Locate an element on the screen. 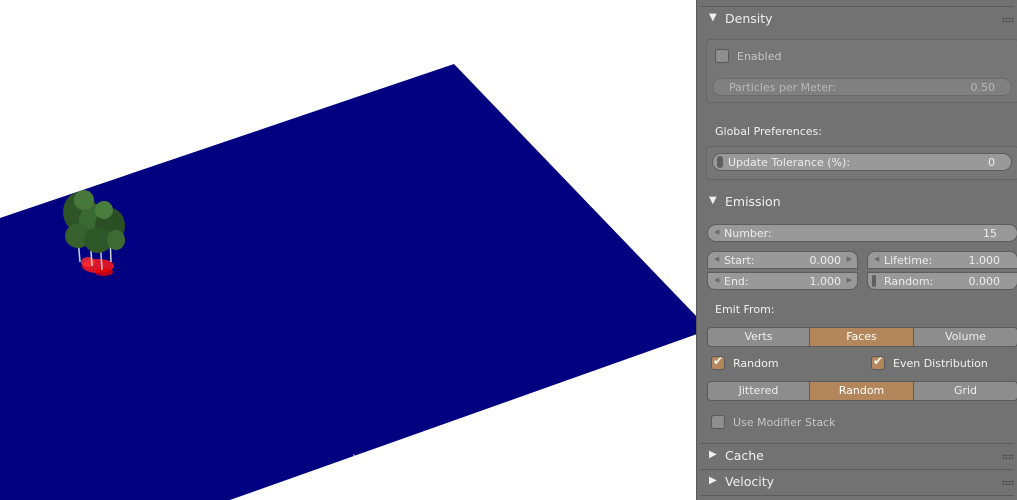 This screenshot has width=1017, height=500. random-slider-label: Random: is located at coordinates (909, 281).